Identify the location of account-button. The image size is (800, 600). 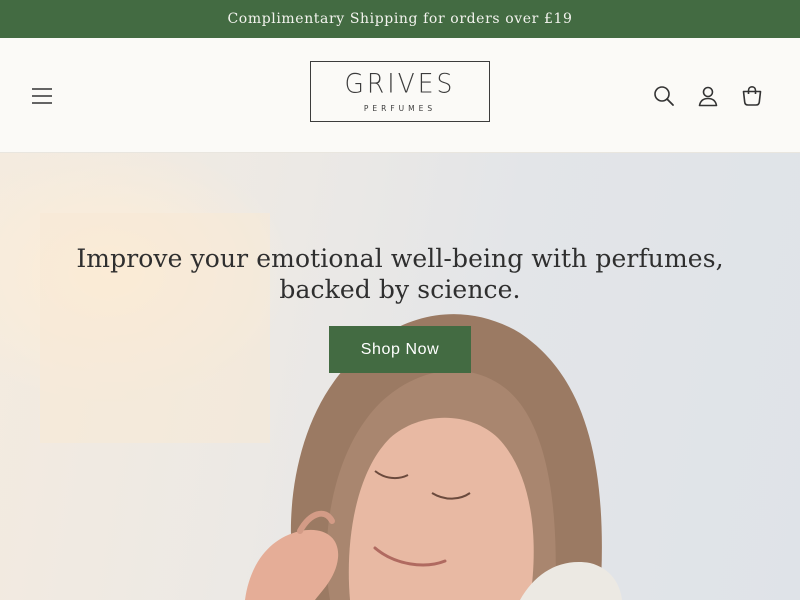
(708, 96).